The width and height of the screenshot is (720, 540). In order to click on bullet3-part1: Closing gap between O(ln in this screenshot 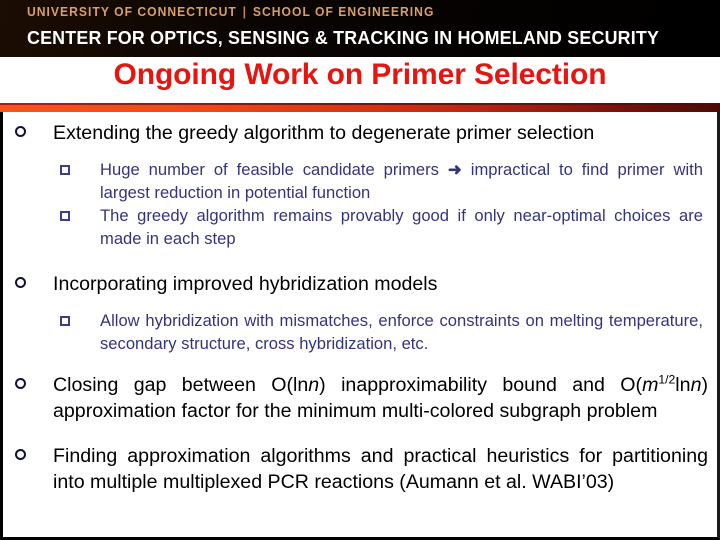, I will do `click(181, 385)`.